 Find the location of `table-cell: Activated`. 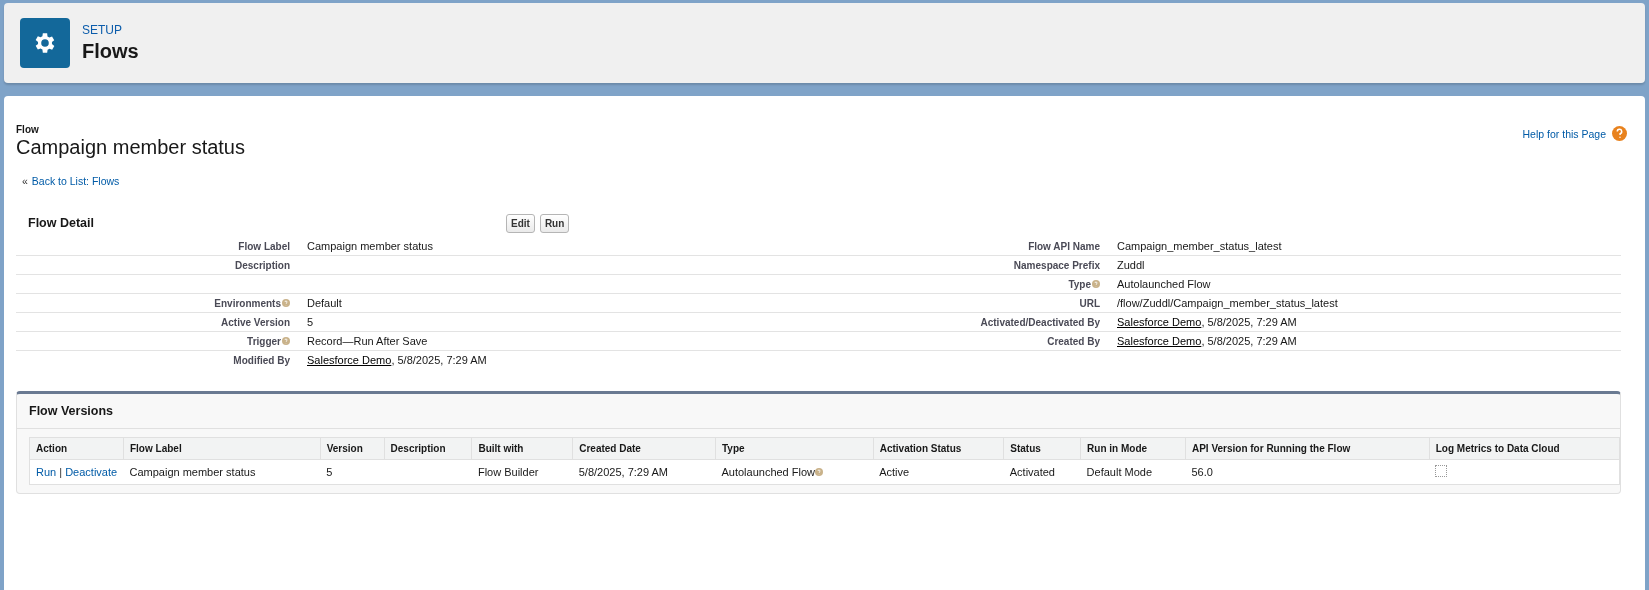

table-cell: Activated is located at coordinates (1042, 472).